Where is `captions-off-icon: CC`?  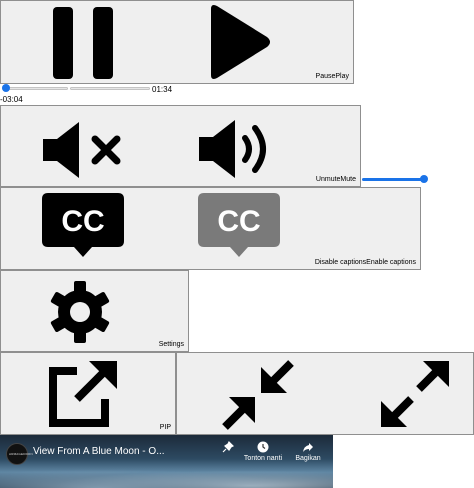 captions-off-icon: CC is located at coordinates (239, 229).